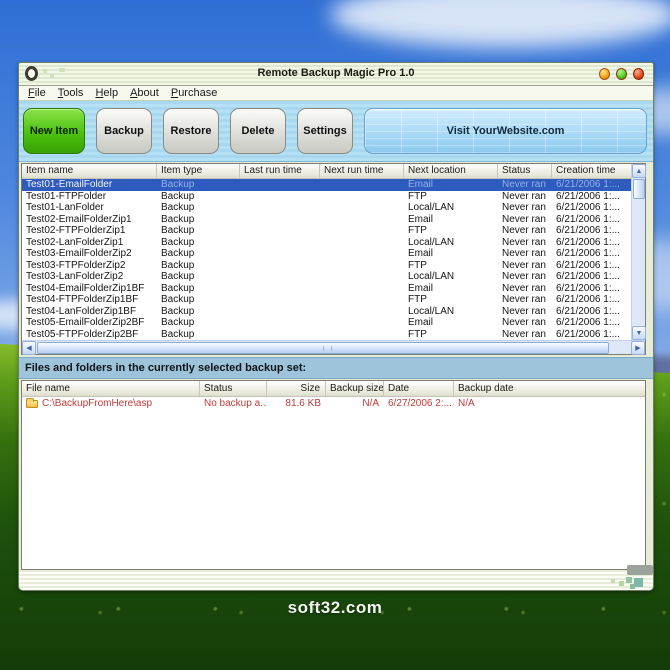  I want to click on scroll-up-button: ▲, so click(639, 171).